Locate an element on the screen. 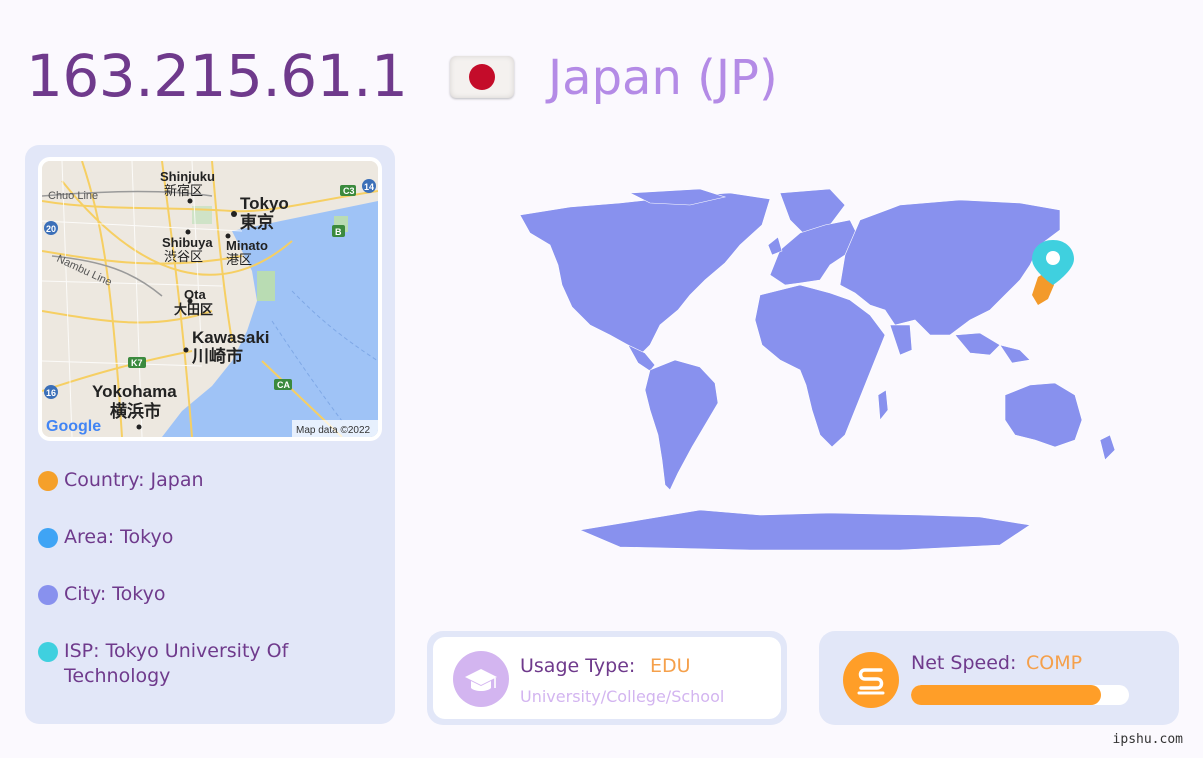 Image resolution: width=1203 pixels, height=758 pixels. map-label-tokyo: Tokyo is located at coordinates (264, 203).